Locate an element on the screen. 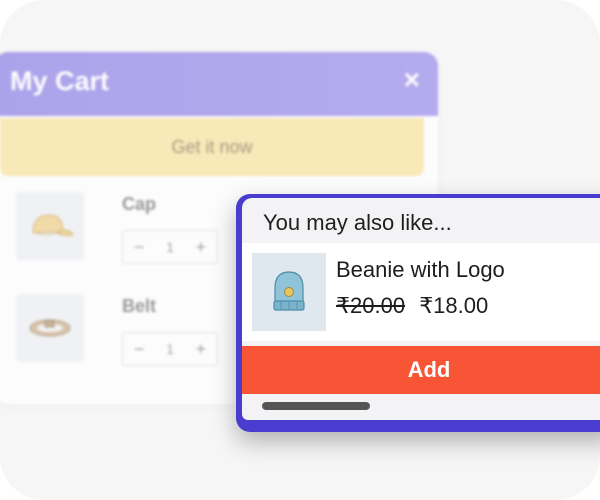  get-it-now-button: Get it now is located at coordinates (212, 147).